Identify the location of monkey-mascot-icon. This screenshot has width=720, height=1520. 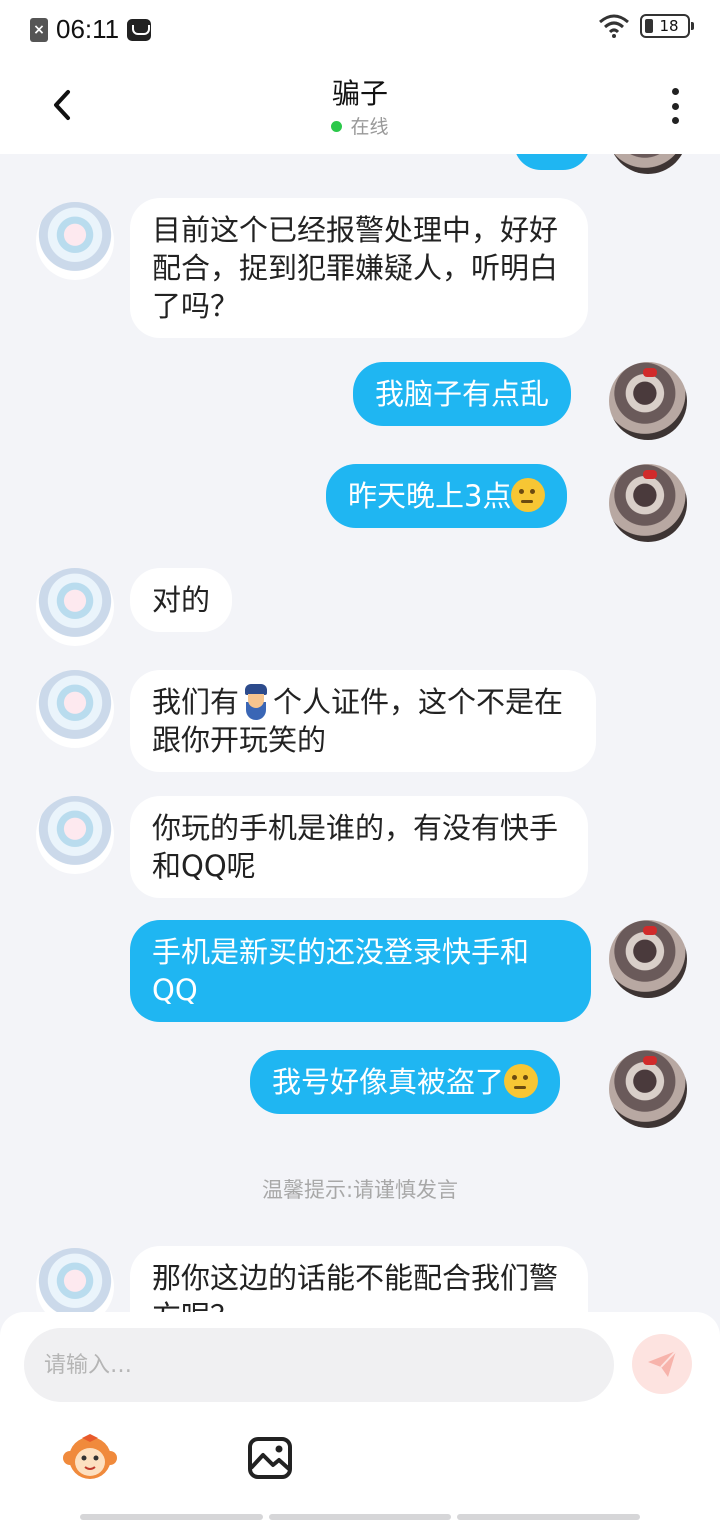
(90, 1456).